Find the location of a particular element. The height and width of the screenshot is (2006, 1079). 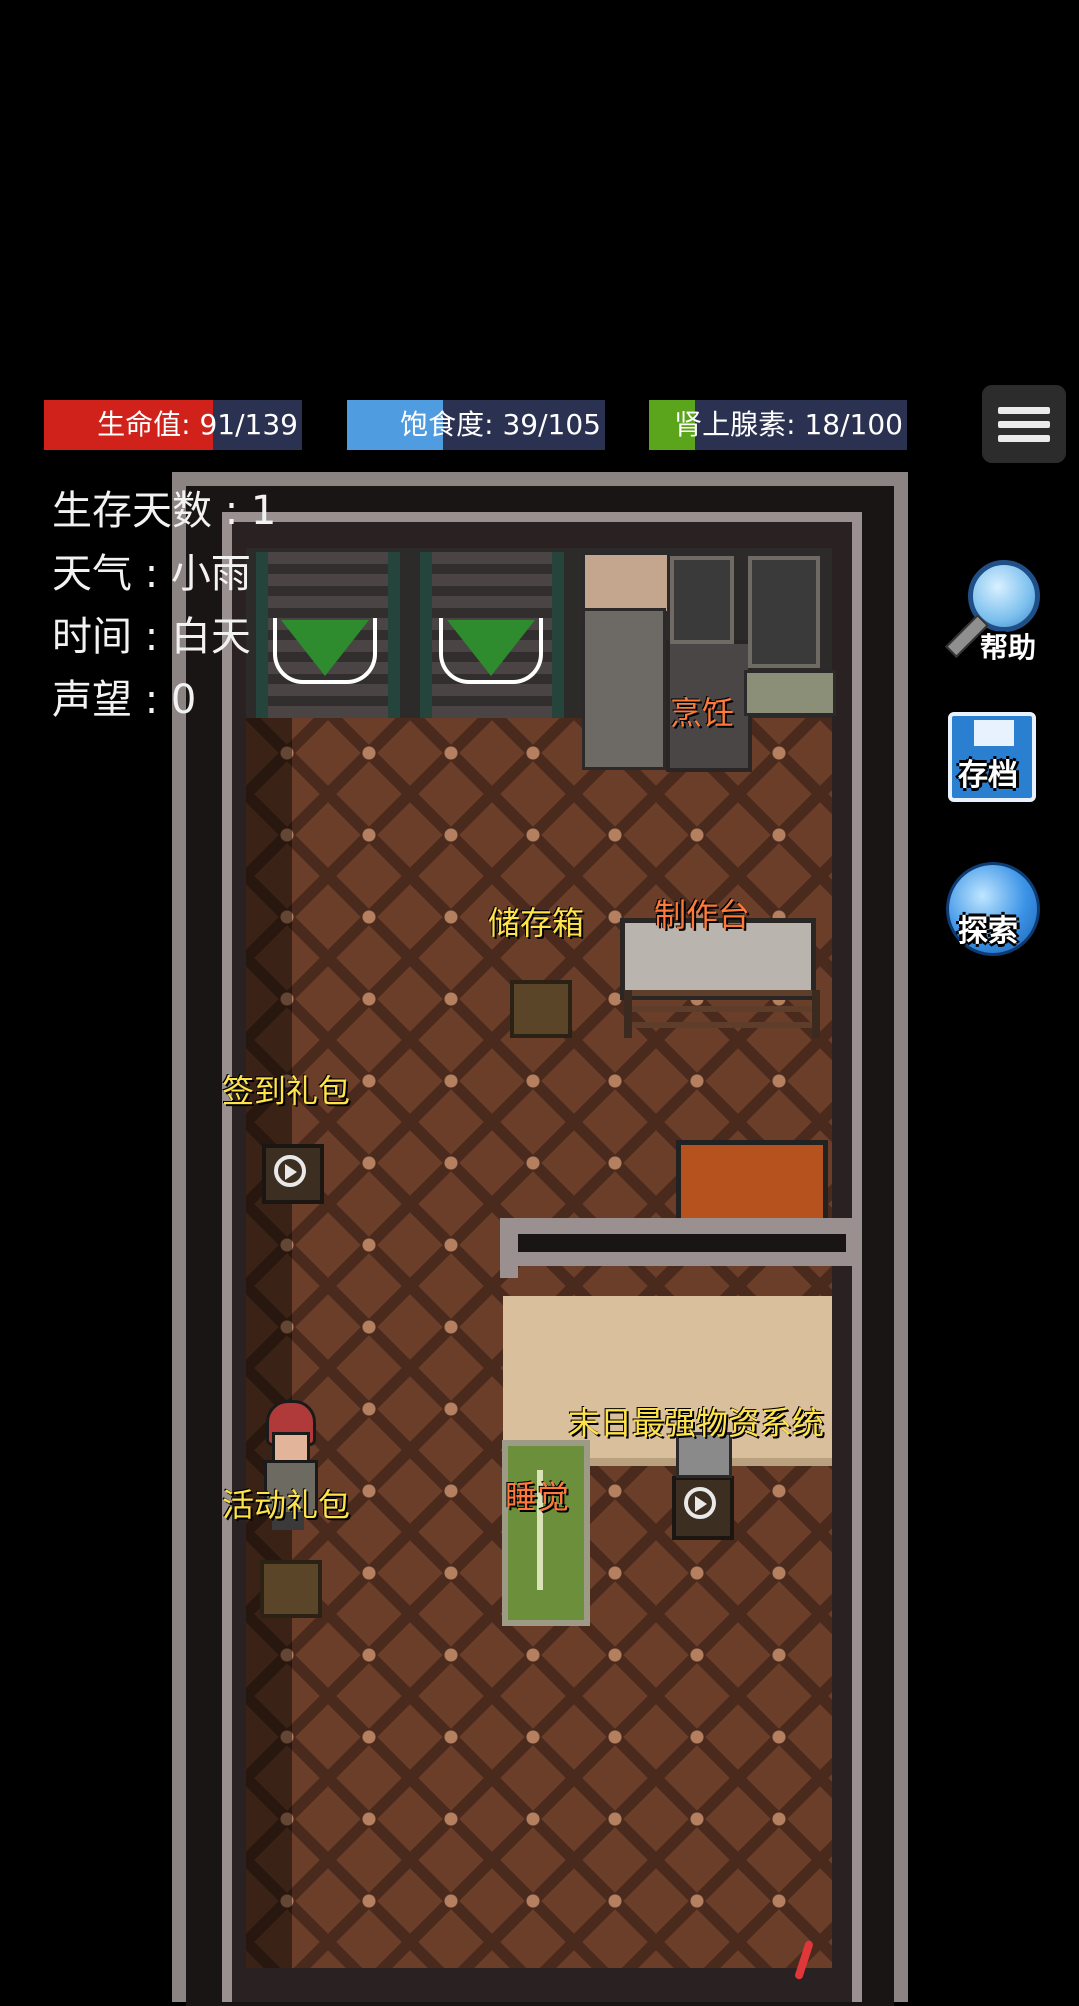

cabinet is located at coordinates (624, 689).